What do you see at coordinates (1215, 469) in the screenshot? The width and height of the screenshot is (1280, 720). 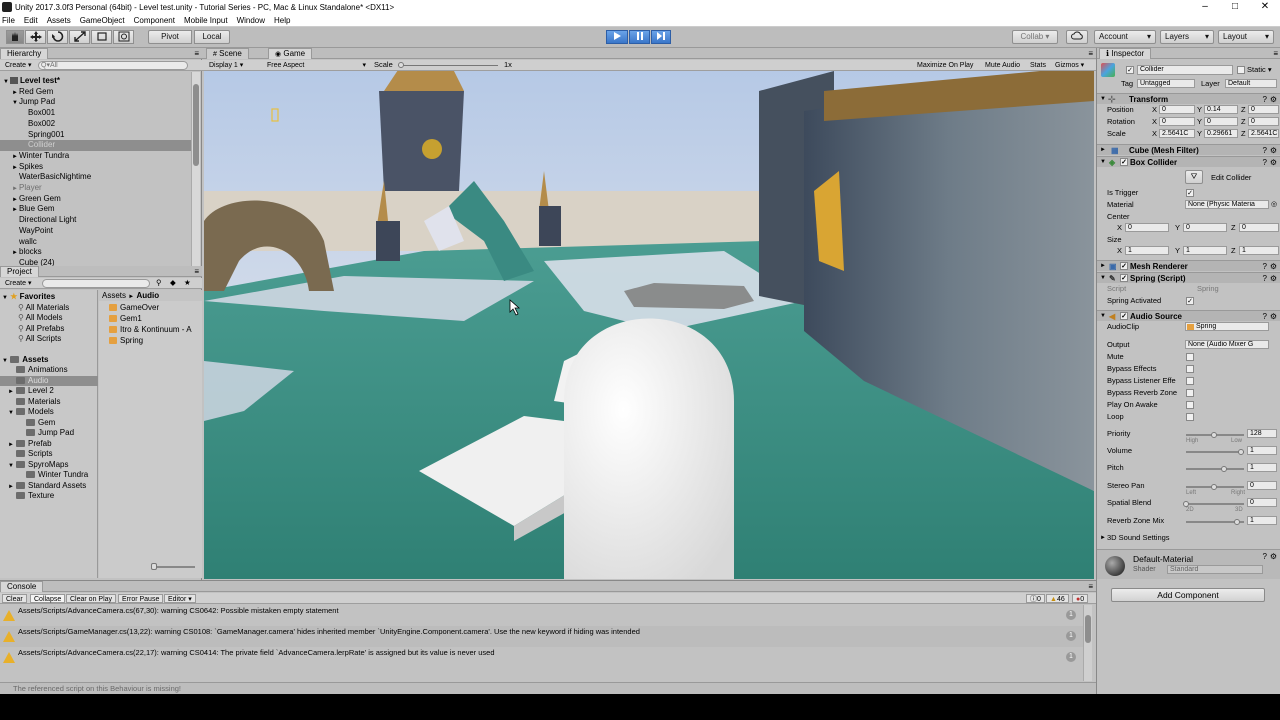 I see `pitch-slider` at bounding box center [1215, 469].